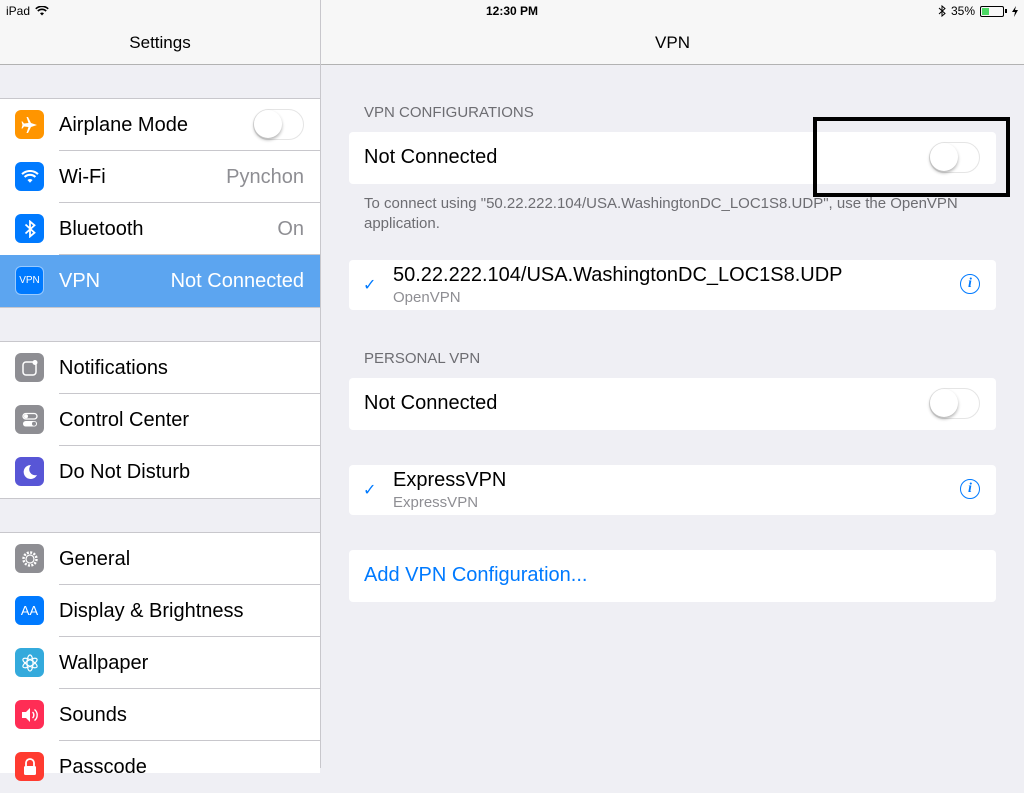 This screenshot has width=1024, height=793. Describe the element at coordinates (160, 42) in the screenshot. I see `sidebar-title: Settings` at that location.